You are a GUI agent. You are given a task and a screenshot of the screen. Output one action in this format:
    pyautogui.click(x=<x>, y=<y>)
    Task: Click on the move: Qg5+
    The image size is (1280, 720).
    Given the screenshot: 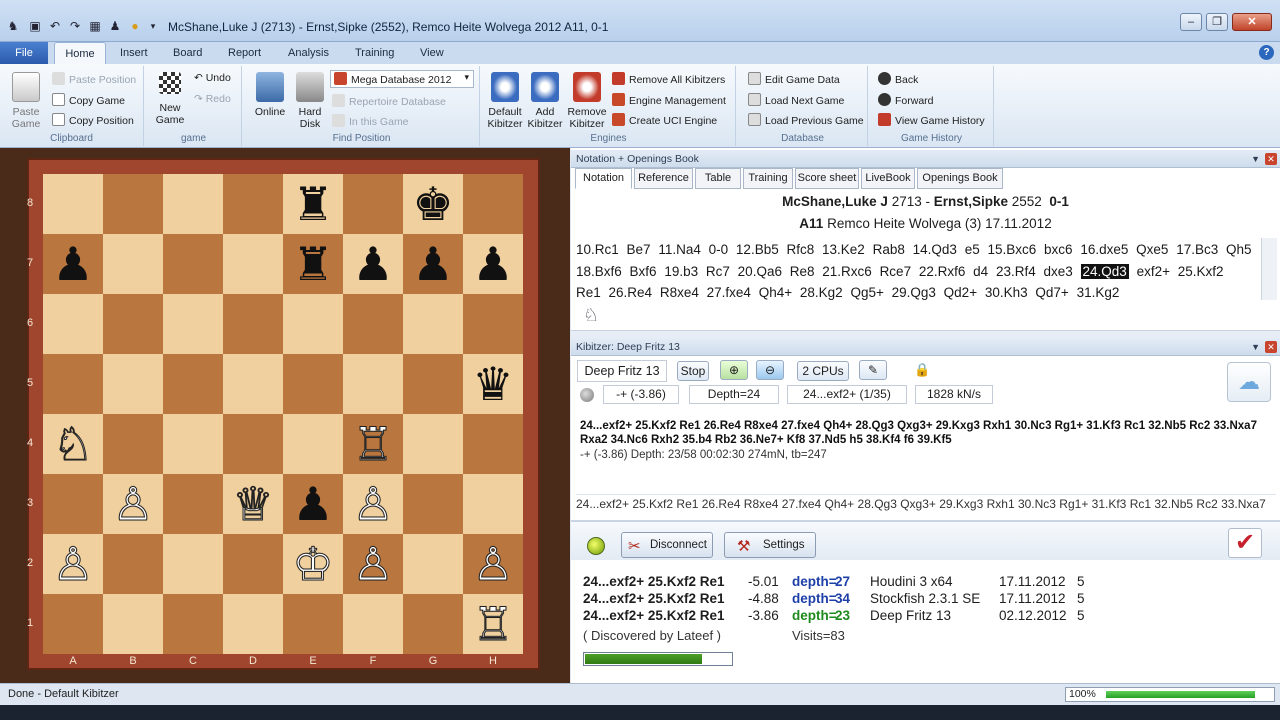 What is the action you would take?
    pyautogui.click(x=866, y=292)
    